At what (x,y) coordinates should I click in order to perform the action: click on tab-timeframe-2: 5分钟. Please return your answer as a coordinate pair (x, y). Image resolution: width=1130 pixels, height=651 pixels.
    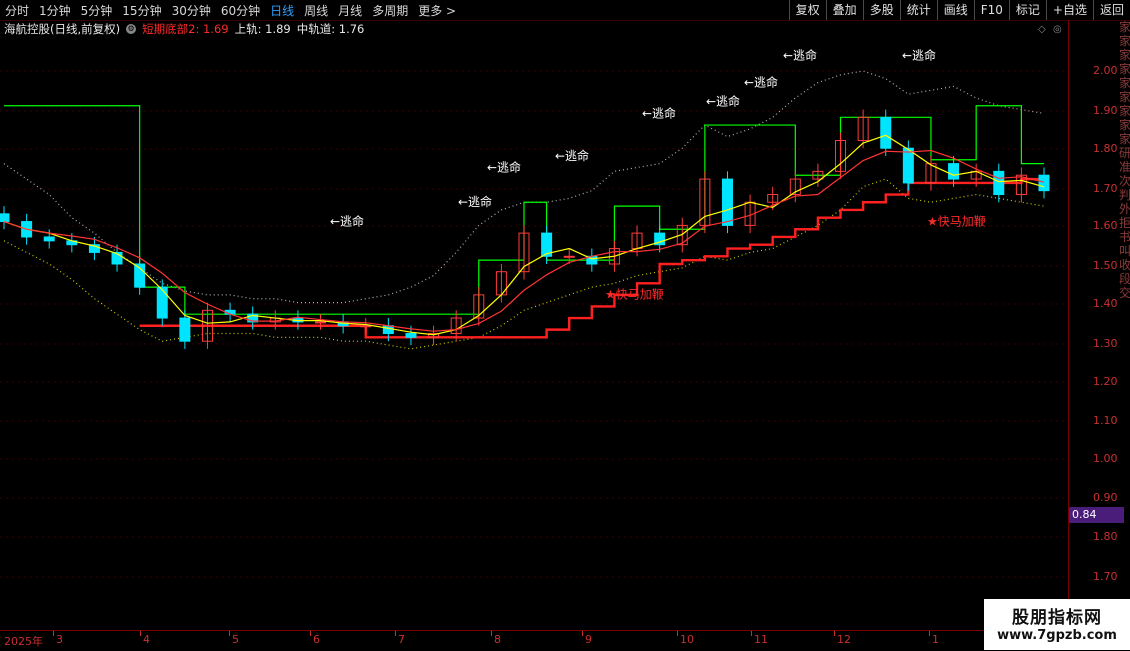
    Looking at the image, I should click on (97, 10).